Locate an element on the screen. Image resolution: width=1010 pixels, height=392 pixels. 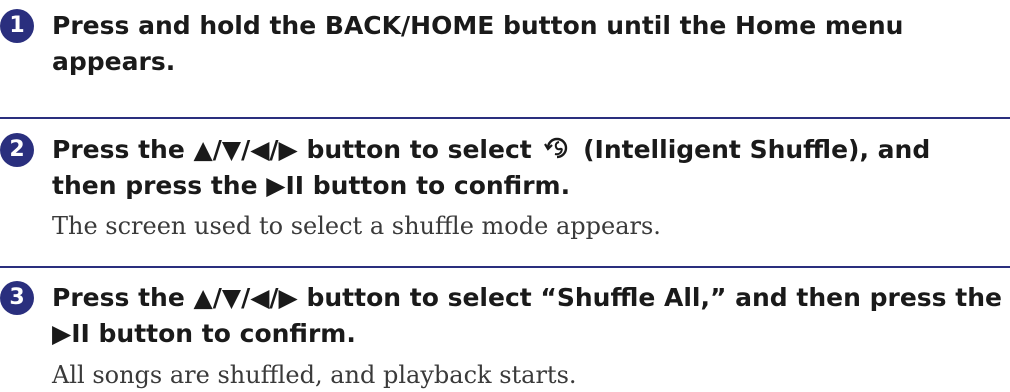
step-number-badge: 1 is located at coordinates (17, 26).